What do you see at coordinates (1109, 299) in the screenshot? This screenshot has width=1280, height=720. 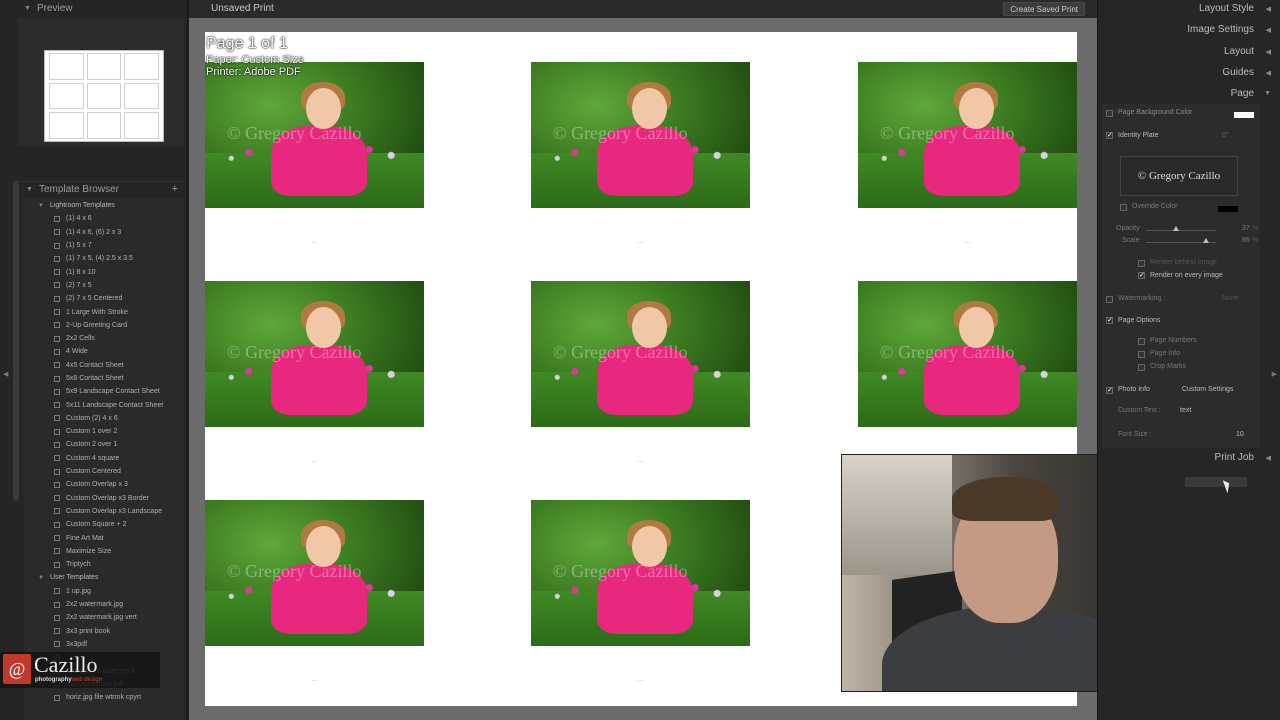 I see `watermarking-checkbox` at bounding box center [1109, 299].